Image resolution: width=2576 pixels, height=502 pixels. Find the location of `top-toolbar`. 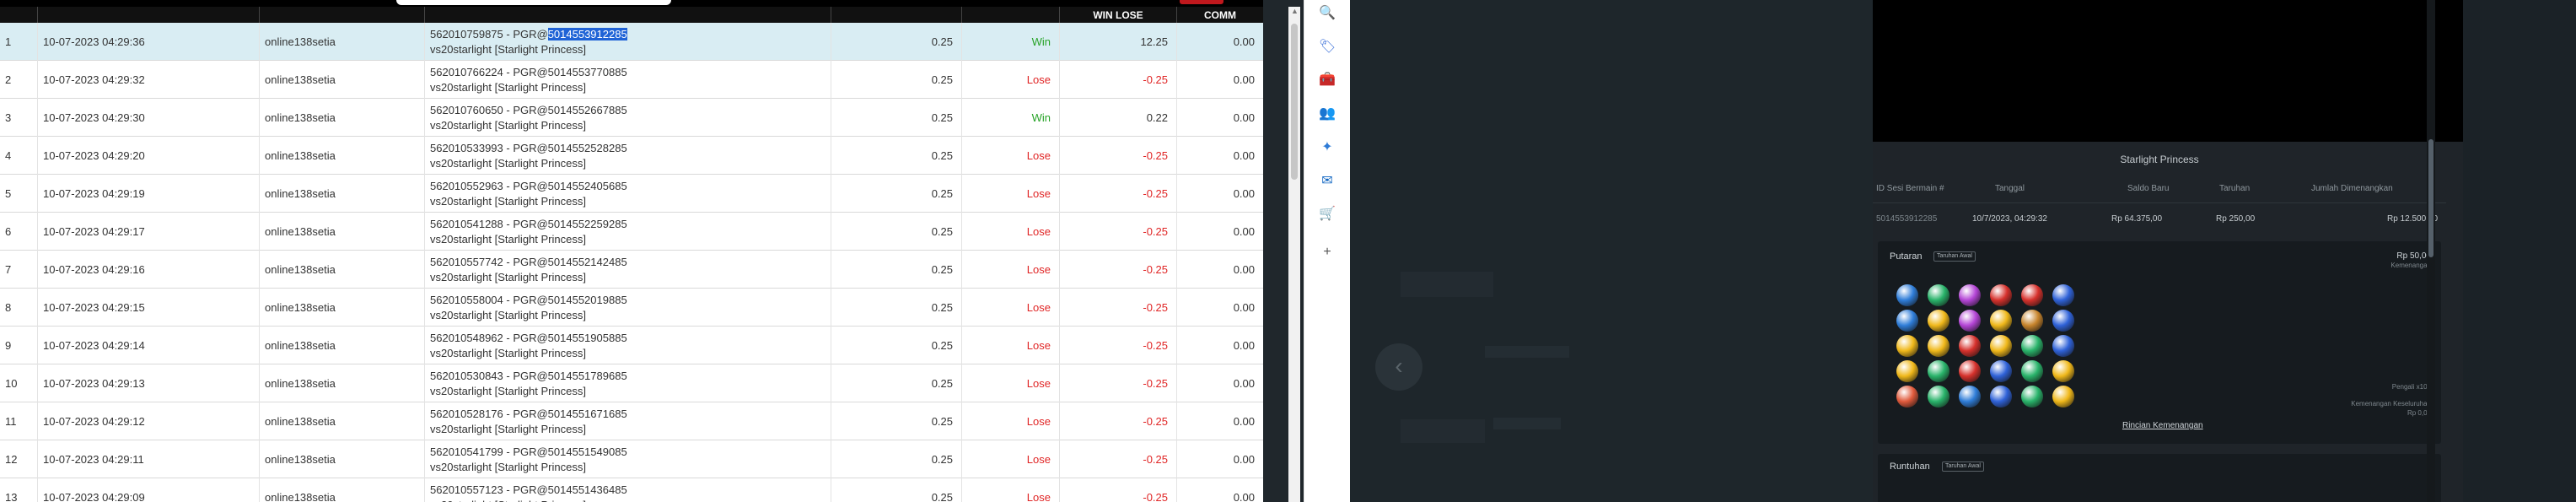

top-toolbar is located at coordinates (631, 4).